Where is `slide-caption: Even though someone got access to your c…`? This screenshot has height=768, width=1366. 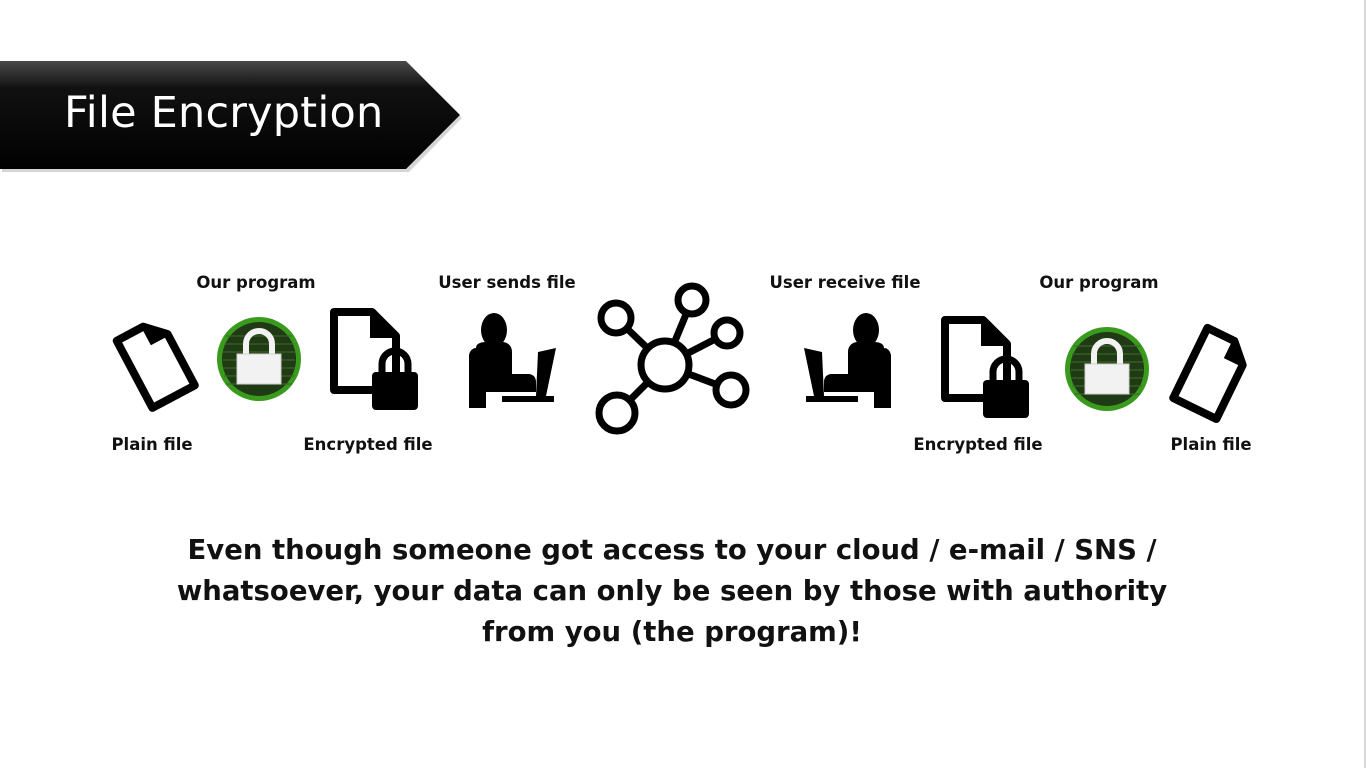
slide-caption: Even though someone got access to your c… is located at coordinates (672, 591).